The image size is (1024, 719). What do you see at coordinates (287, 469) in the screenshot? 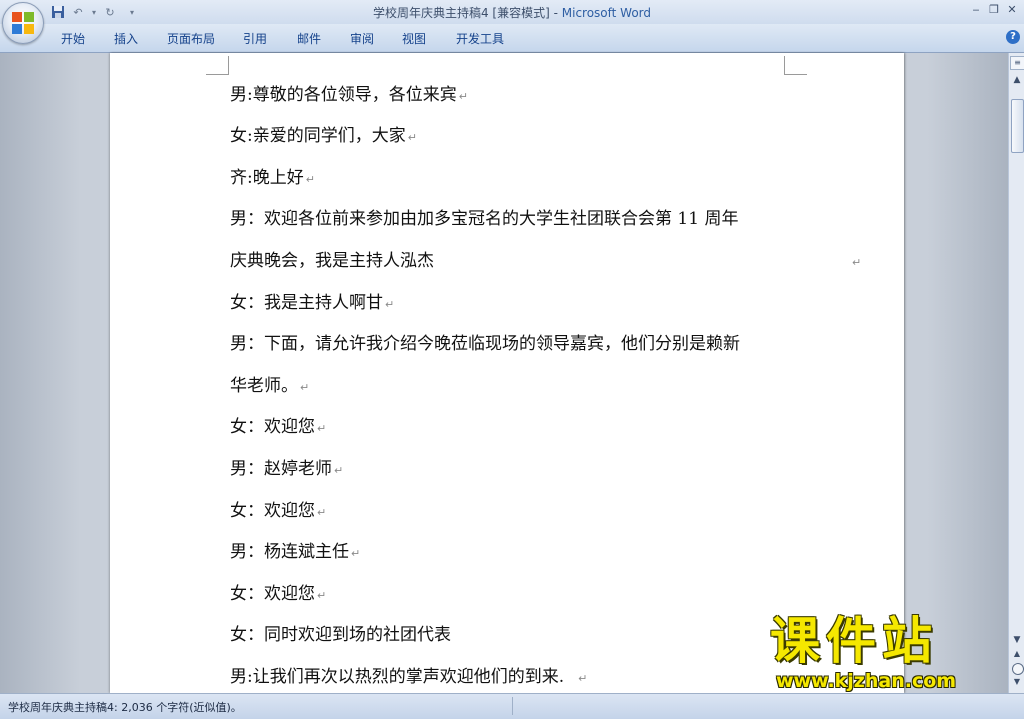
I see `doc-line: 男：赵婷老师 ↵` at bounding box center [287, 469].